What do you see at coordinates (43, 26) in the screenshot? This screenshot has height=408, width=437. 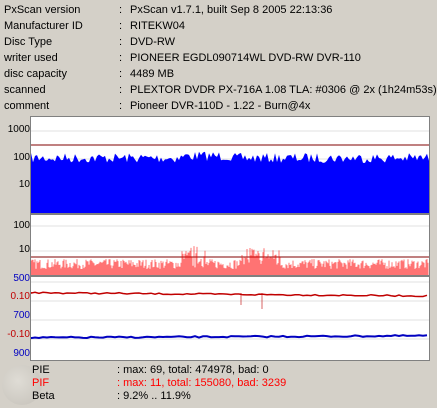 I see `info-label: Manufacturer ID` at bounding box center [43, 26].